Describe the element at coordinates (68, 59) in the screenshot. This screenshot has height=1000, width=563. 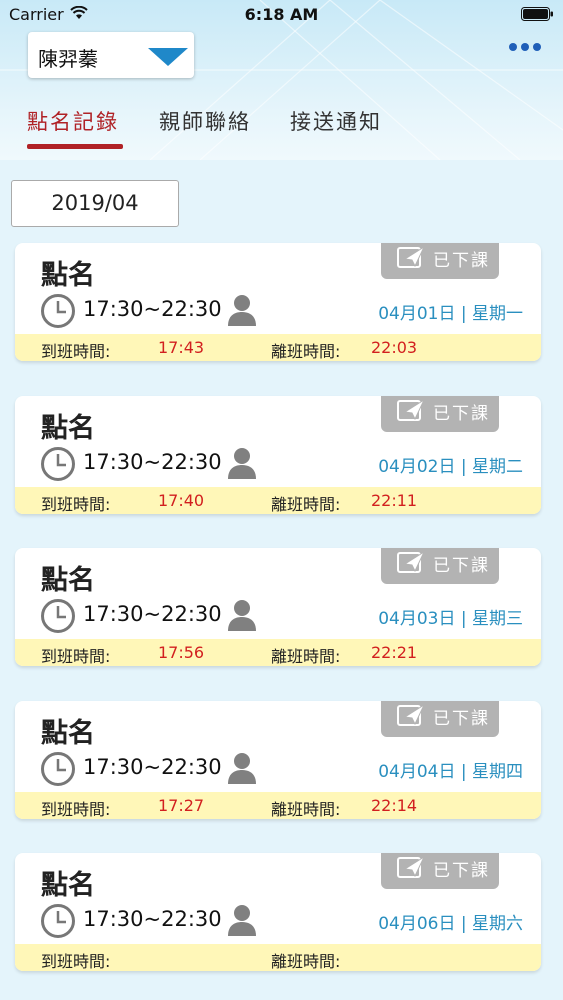
I see `student-name: 陳羿蓁` at that location.